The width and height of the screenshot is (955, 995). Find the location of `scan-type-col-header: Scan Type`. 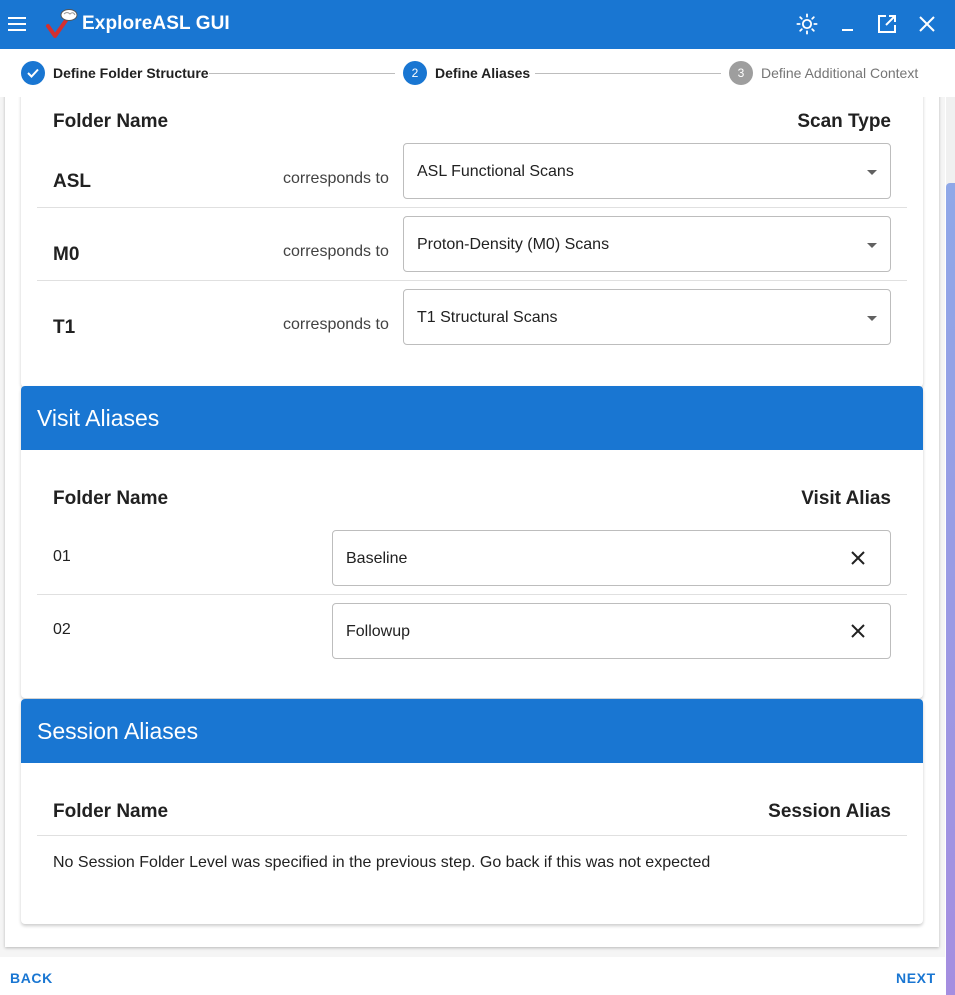

scan-type-col-header: Scan Type is located at coordinates (844, 121).